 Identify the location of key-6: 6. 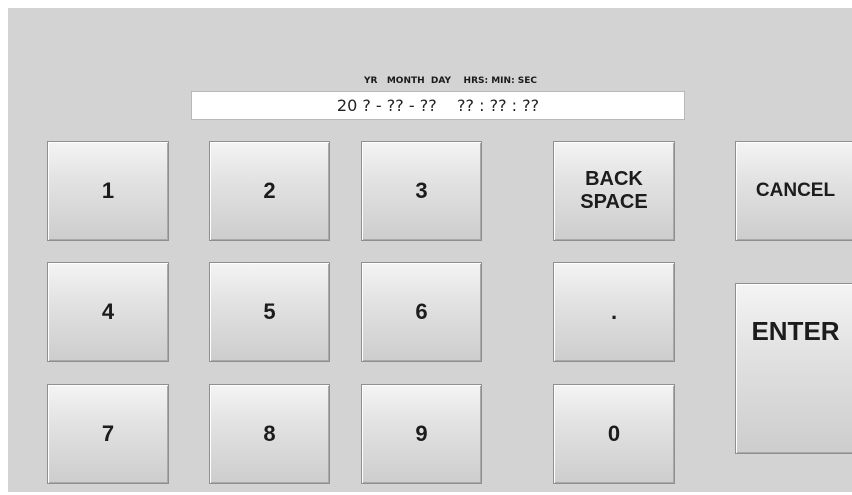
(421, 312).